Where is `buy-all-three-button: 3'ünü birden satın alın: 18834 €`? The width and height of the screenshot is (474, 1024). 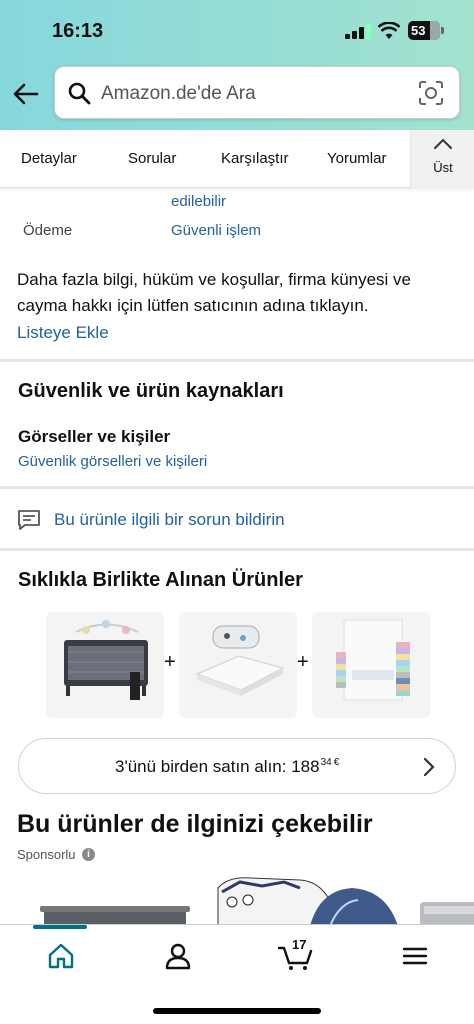 buy-all-three-button: 3'ünü birden satın alın: 18834 € is located at coordinates (237, 766).